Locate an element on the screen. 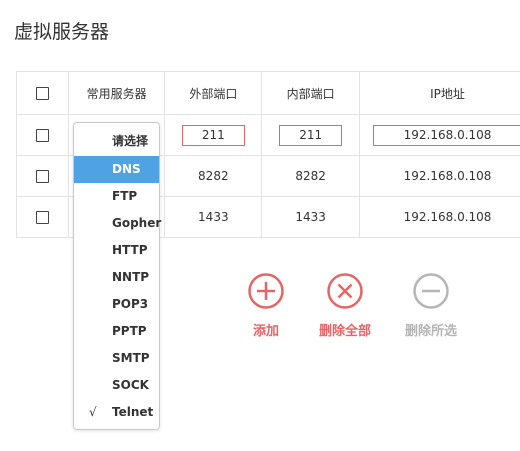 This screenshot has height=451, width=520. table-header-row: 常用服务器 外部端口 内部端口 IP地址 is located at coordinates (268, 93).